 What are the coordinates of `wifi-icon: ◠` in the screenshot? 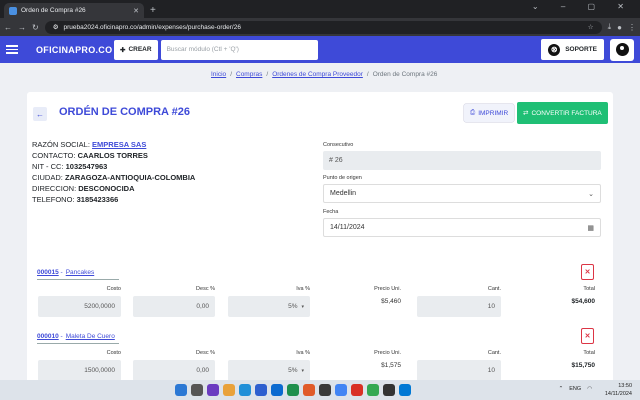 It's located at (589, 389).